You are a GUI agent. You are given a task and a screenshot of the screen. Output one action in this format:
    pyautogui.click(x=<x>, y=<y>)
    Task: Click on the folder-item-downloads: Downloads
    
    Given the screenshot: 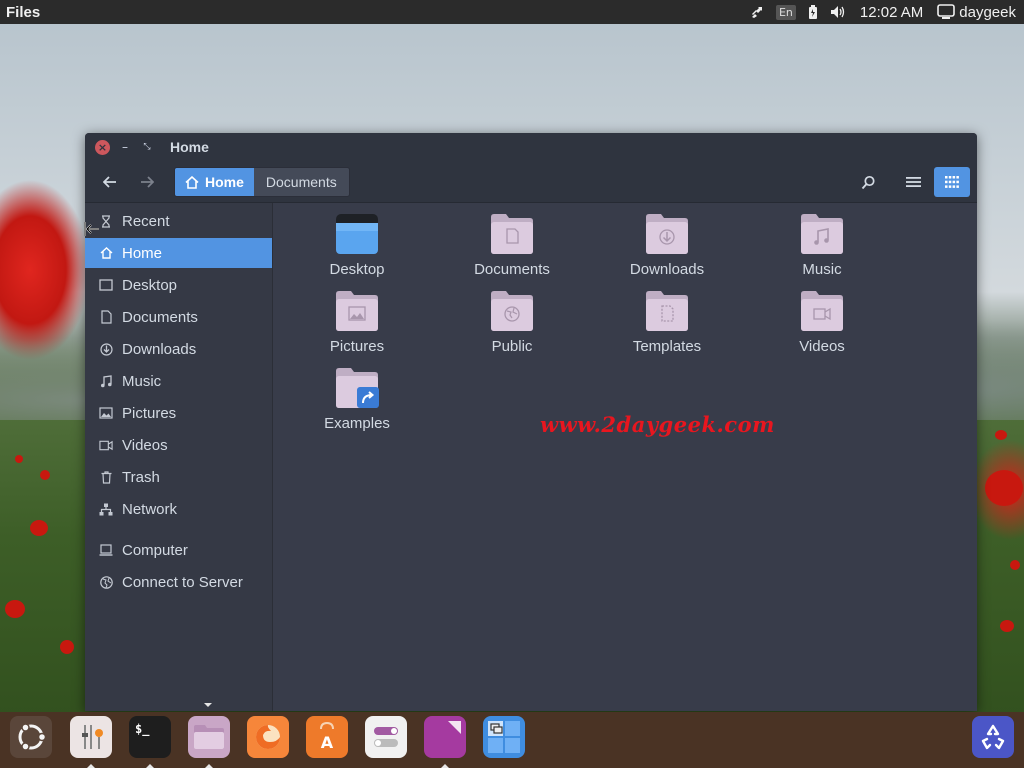 What is the action you would take?
    pyautogui.click(x=667, y=250)
    